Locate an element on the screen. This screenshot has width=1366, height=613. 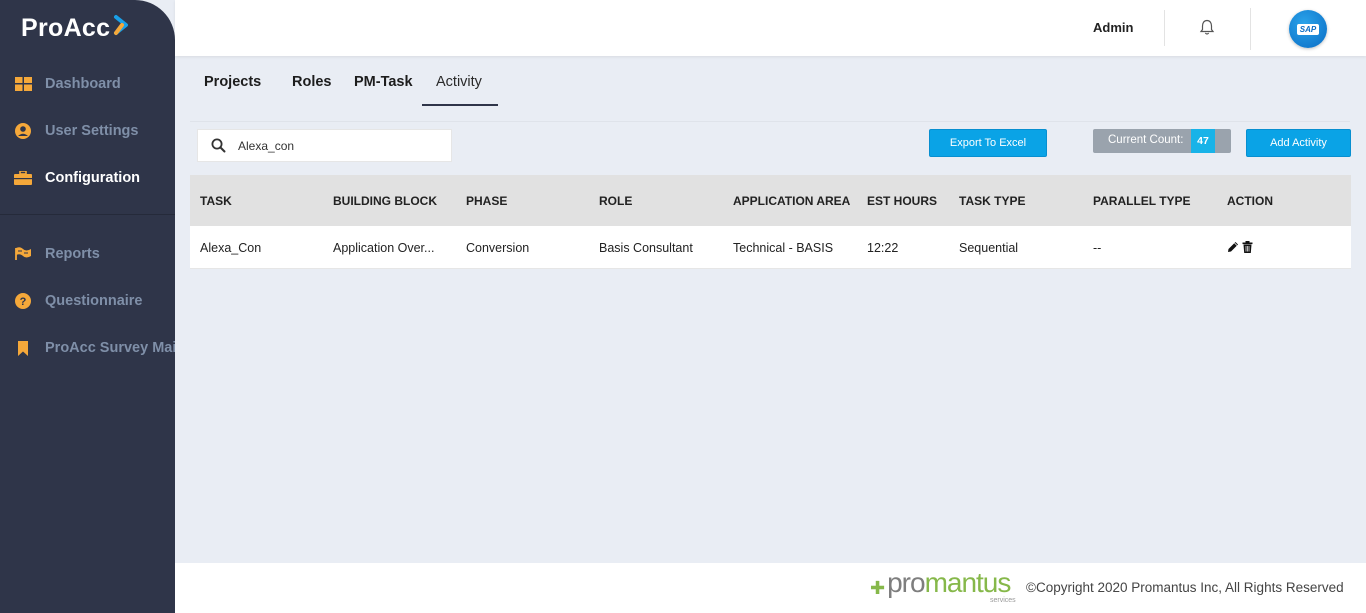
sidebar-item-label: Questionnaire is located at coordinates (94, 301).